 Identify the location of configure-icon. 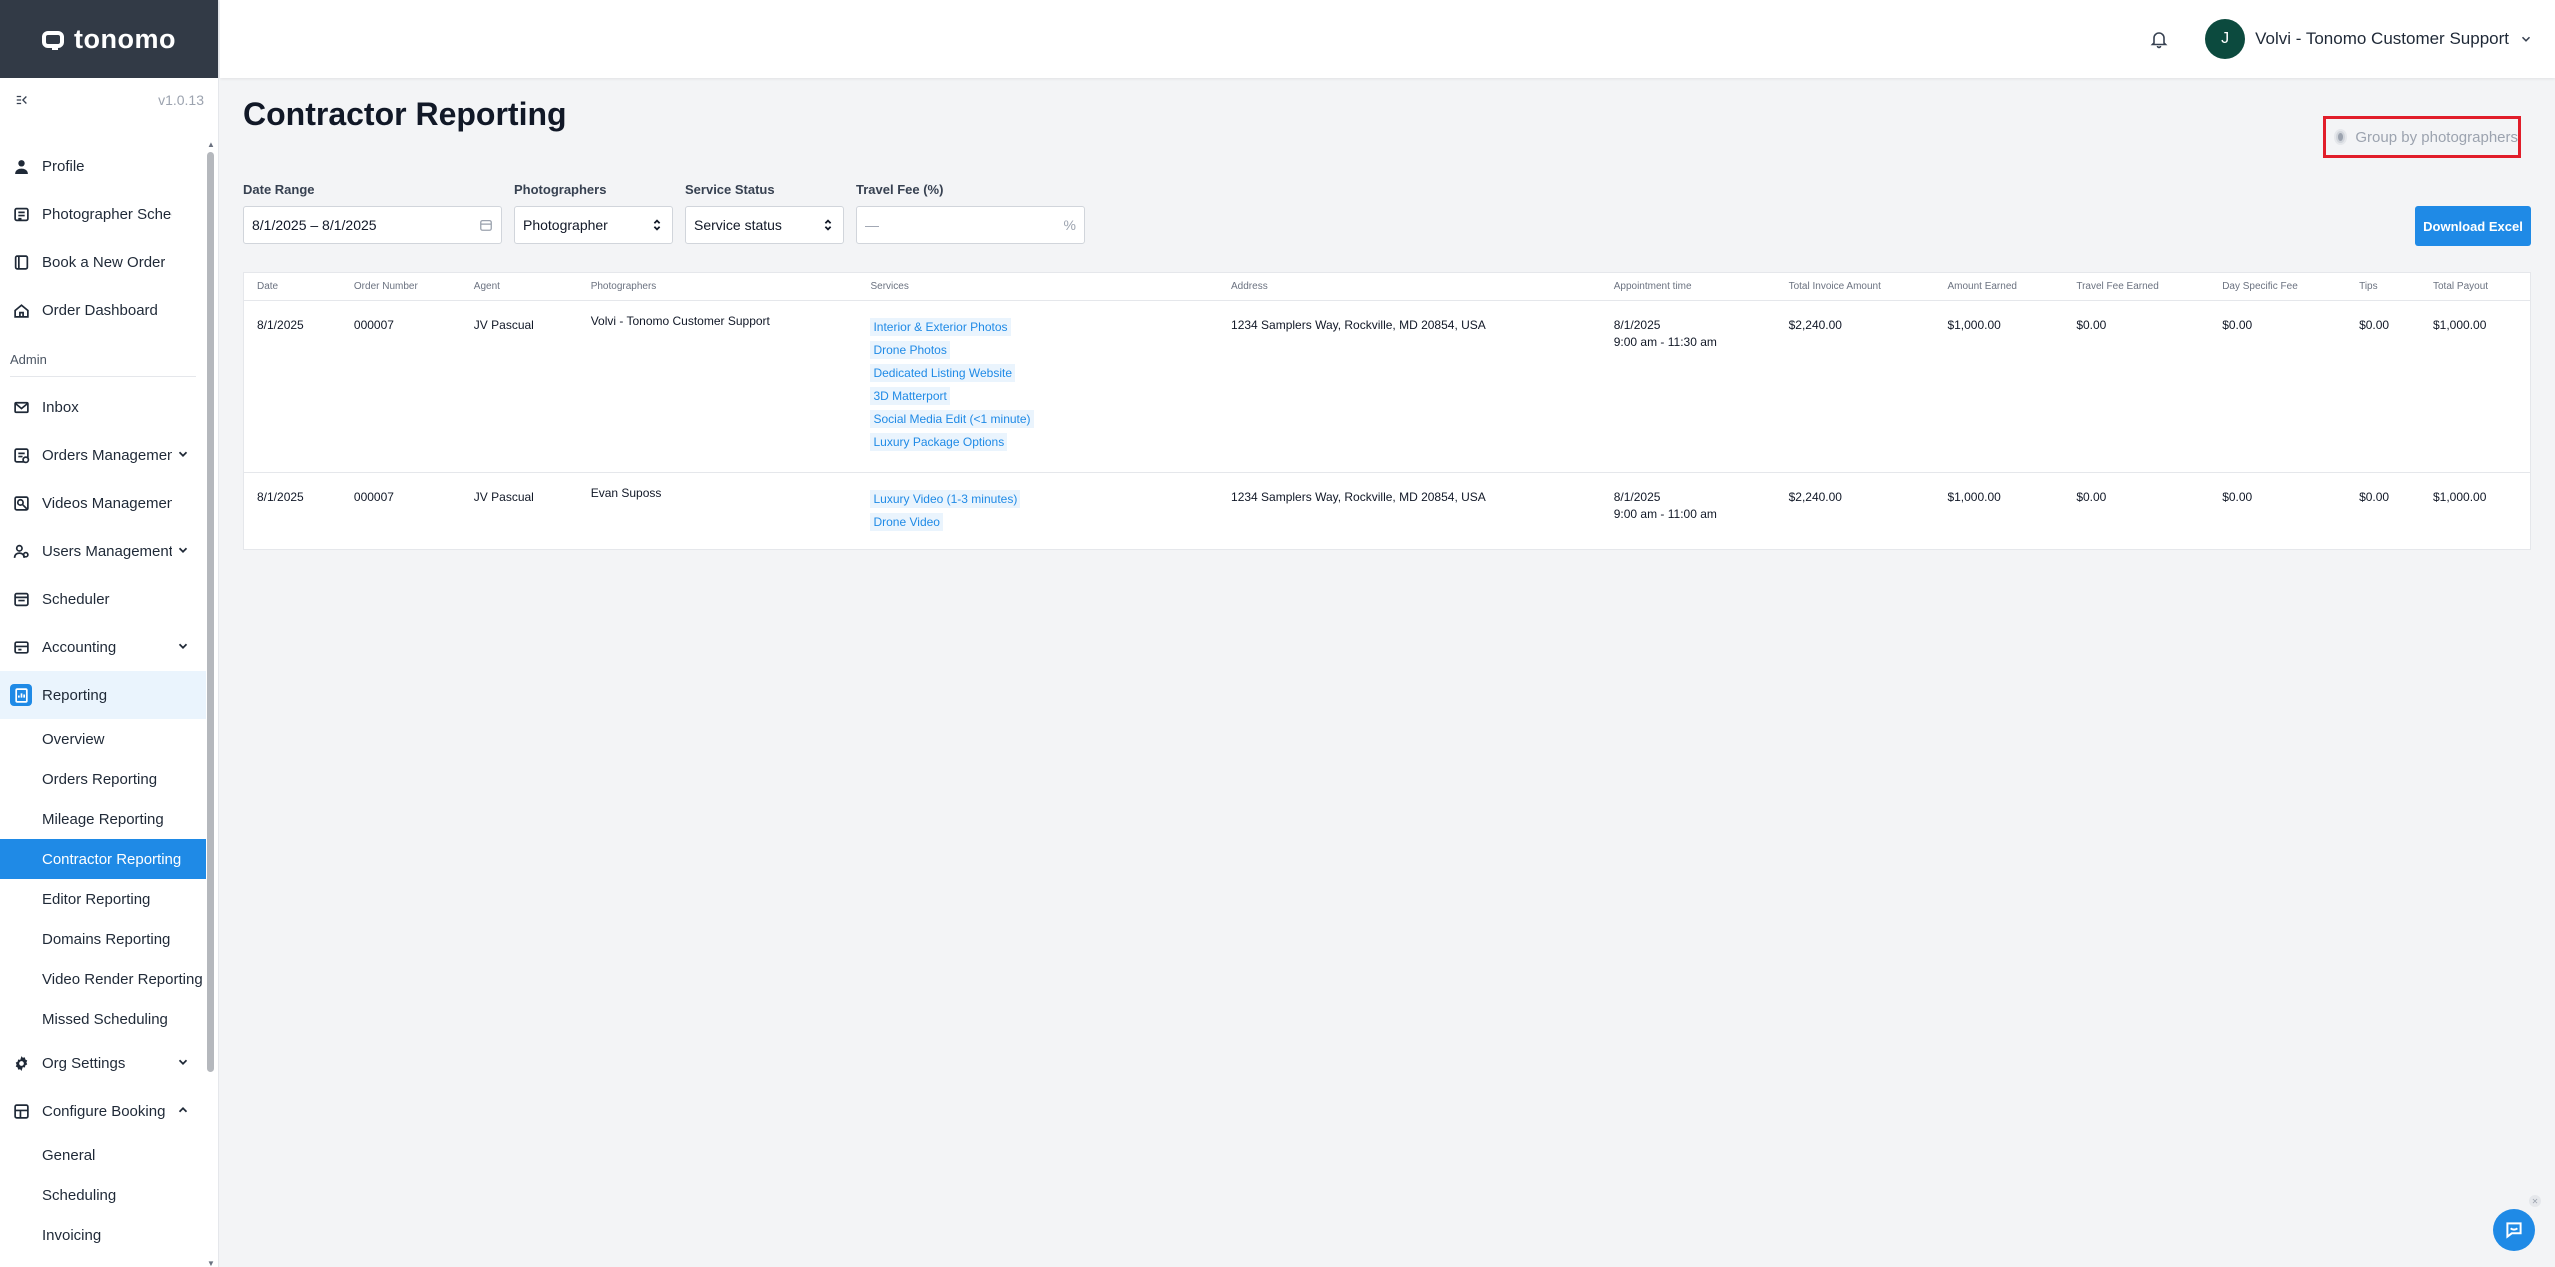
(21, 1111).